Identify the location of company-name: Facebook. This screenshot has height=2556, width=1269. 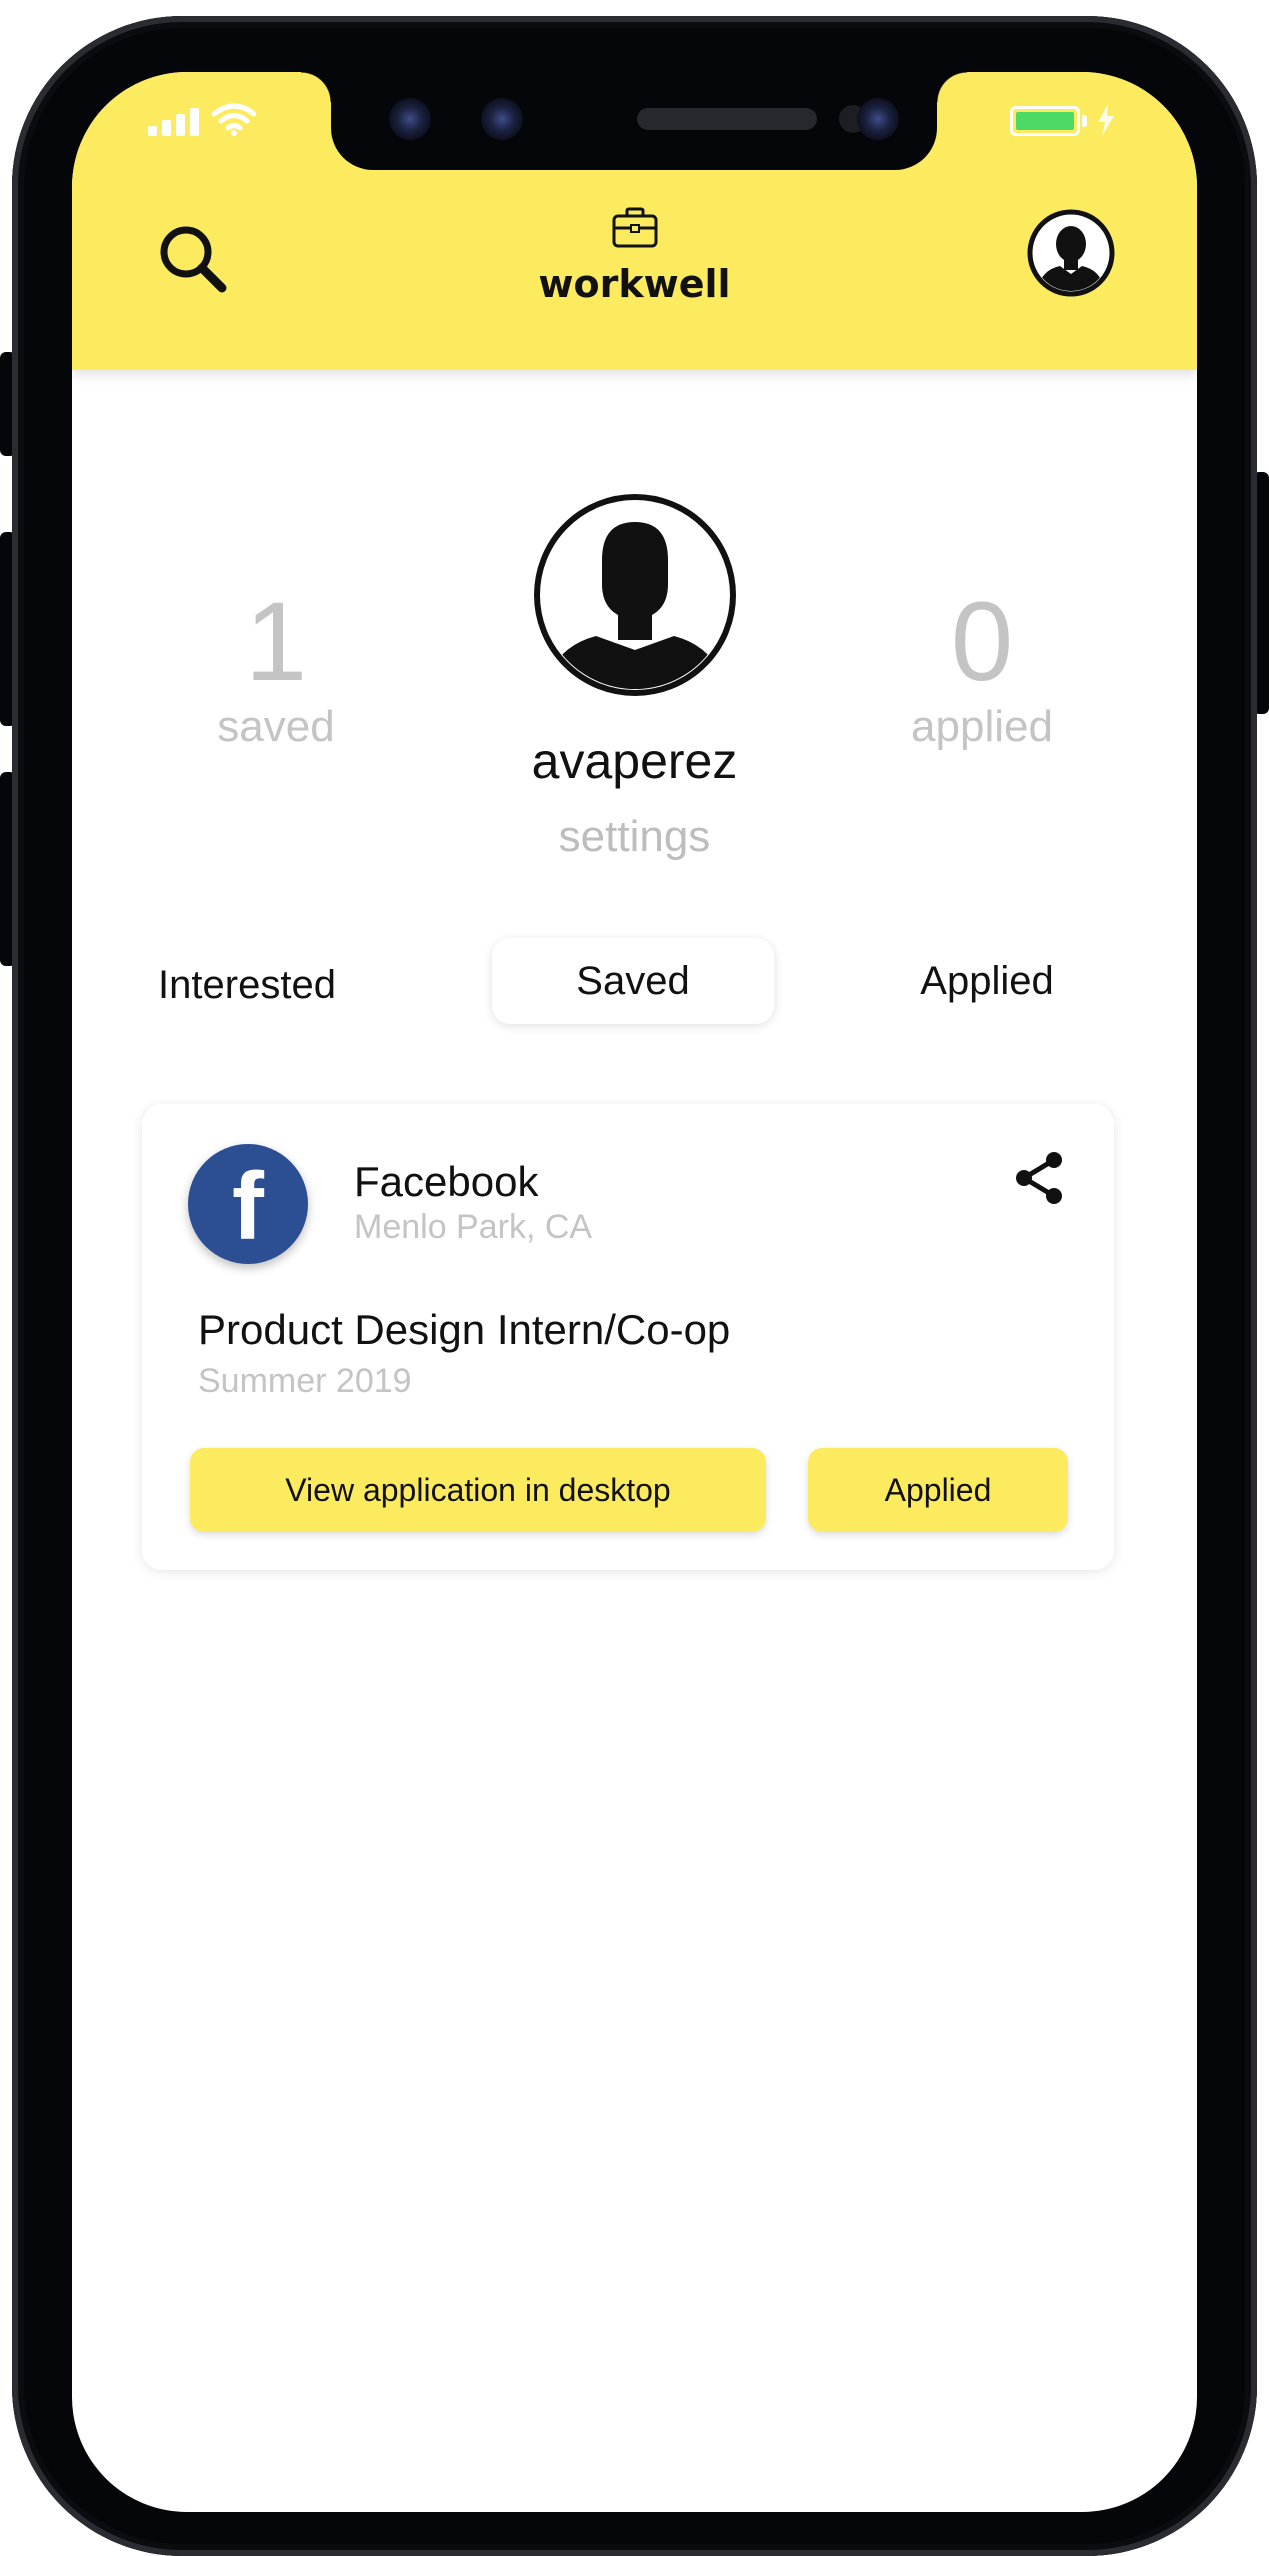
(446, 1181).